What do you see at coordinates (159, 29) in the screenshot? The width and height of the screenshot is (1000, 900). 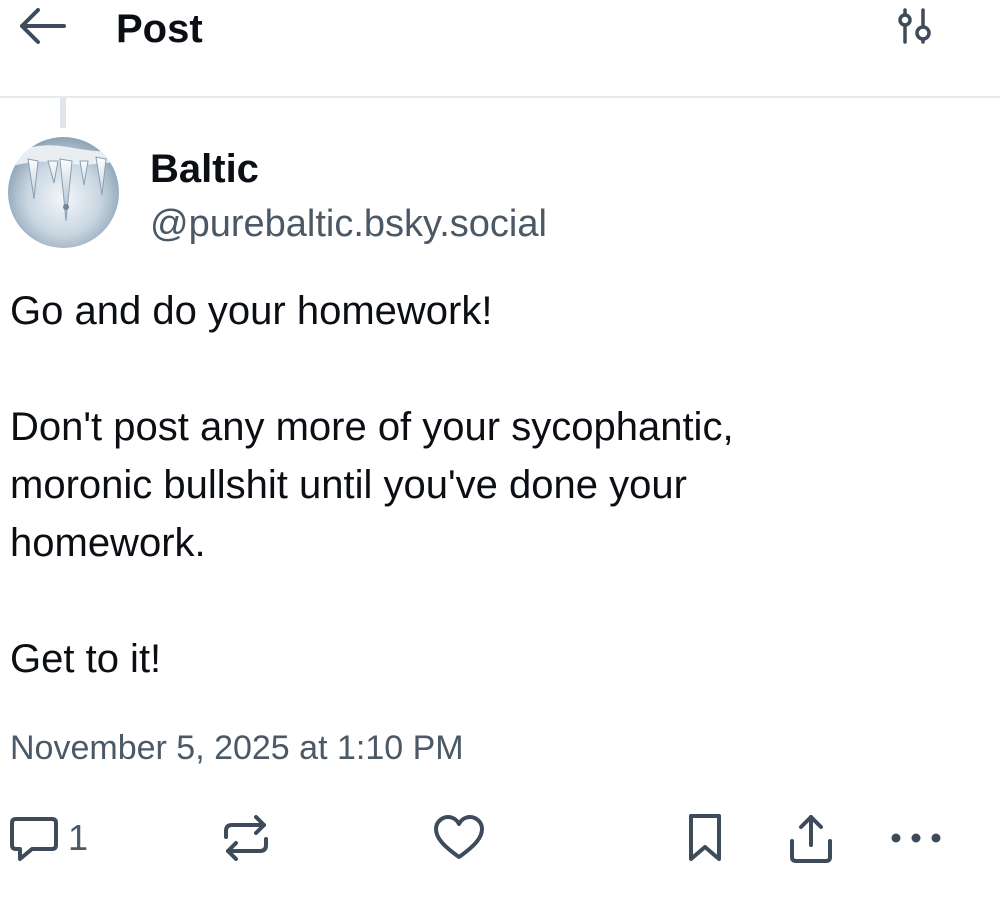 I see `page-title: Post` at bounding box center [159, 29].